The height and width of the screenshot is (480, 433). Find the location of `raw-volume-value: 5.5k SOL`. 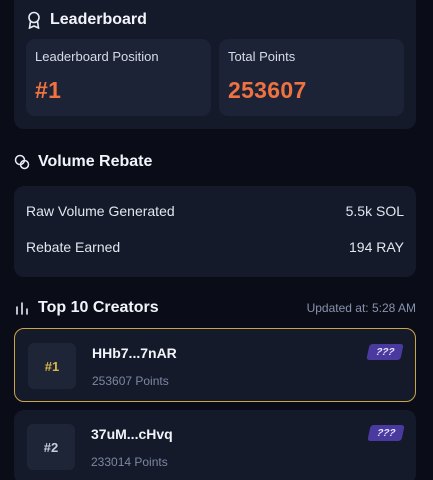

raw-volume-value: 5.5k SOL is located at coordinates (374, 211).